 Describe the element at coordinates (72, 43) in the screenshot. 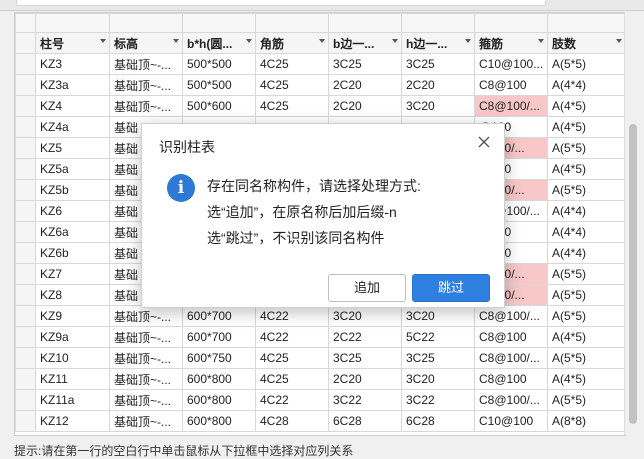

I see `column-header: 柱号` at that location.